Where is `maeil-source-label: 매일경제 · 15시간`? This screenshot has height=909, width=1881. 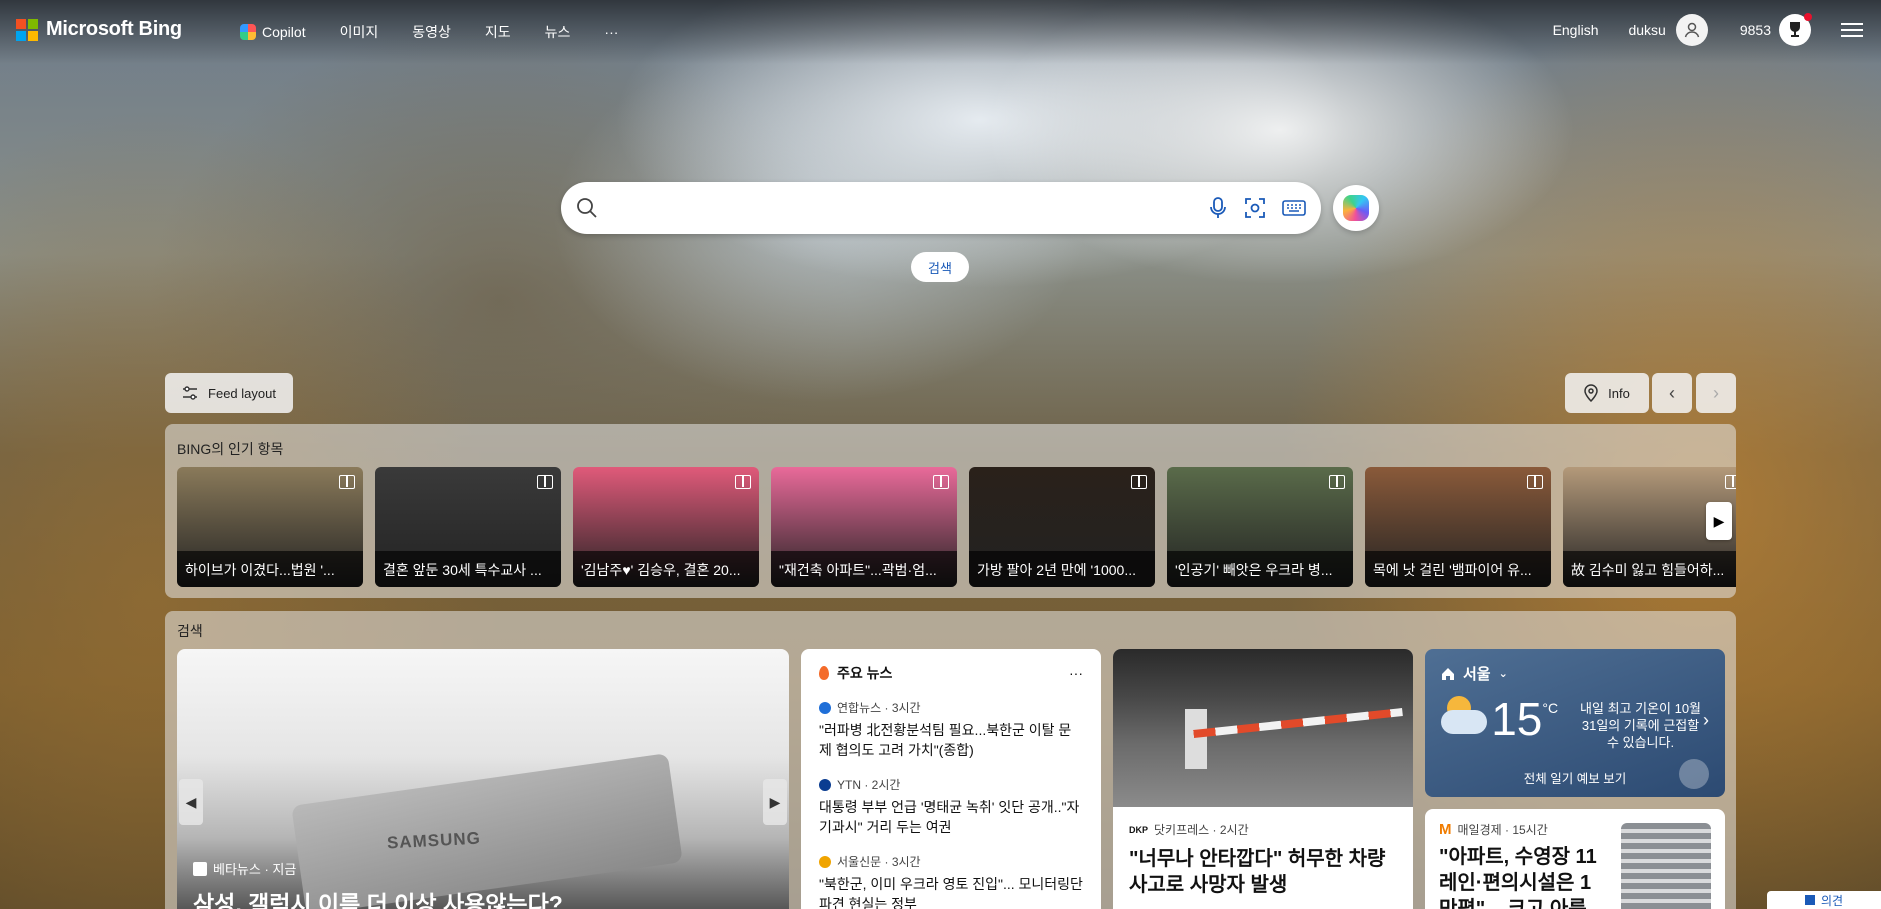
maeil-source-label: 매일경제 · 15시간 is located at coordinates (1502, 830).